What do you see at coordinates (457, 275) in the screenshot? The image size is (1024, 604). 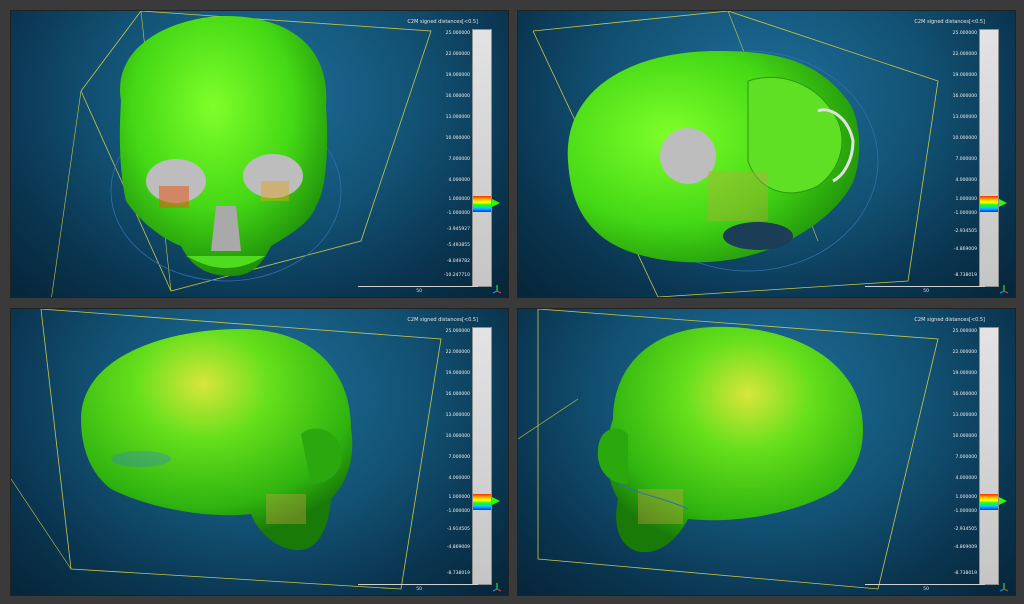 I see `scale-tick: -10.247710` at bounding box center [457, 275].